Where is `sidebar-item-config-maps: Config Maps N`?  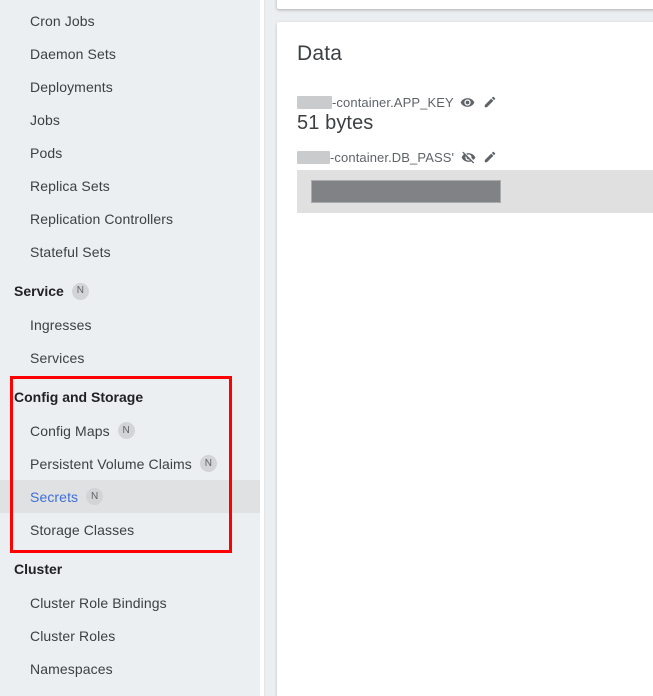 sidebar-item-config-maps: Config Maps N is located at coordinates (130, 430).